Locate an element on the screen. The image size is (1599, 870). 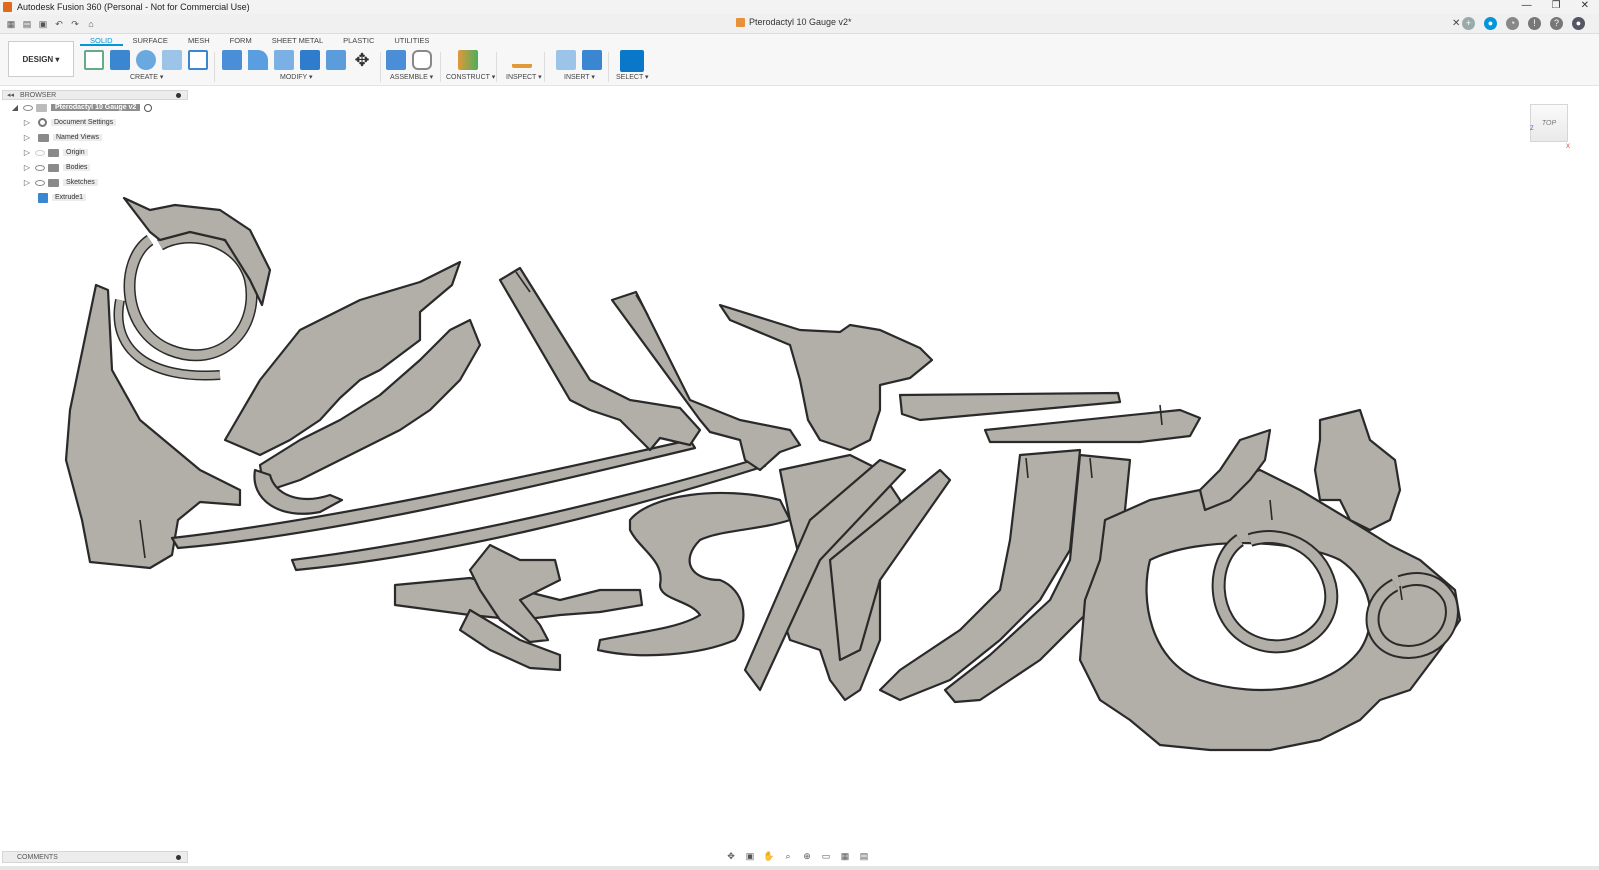
pan-icon: ✋ is located at coordinates (769, 856).